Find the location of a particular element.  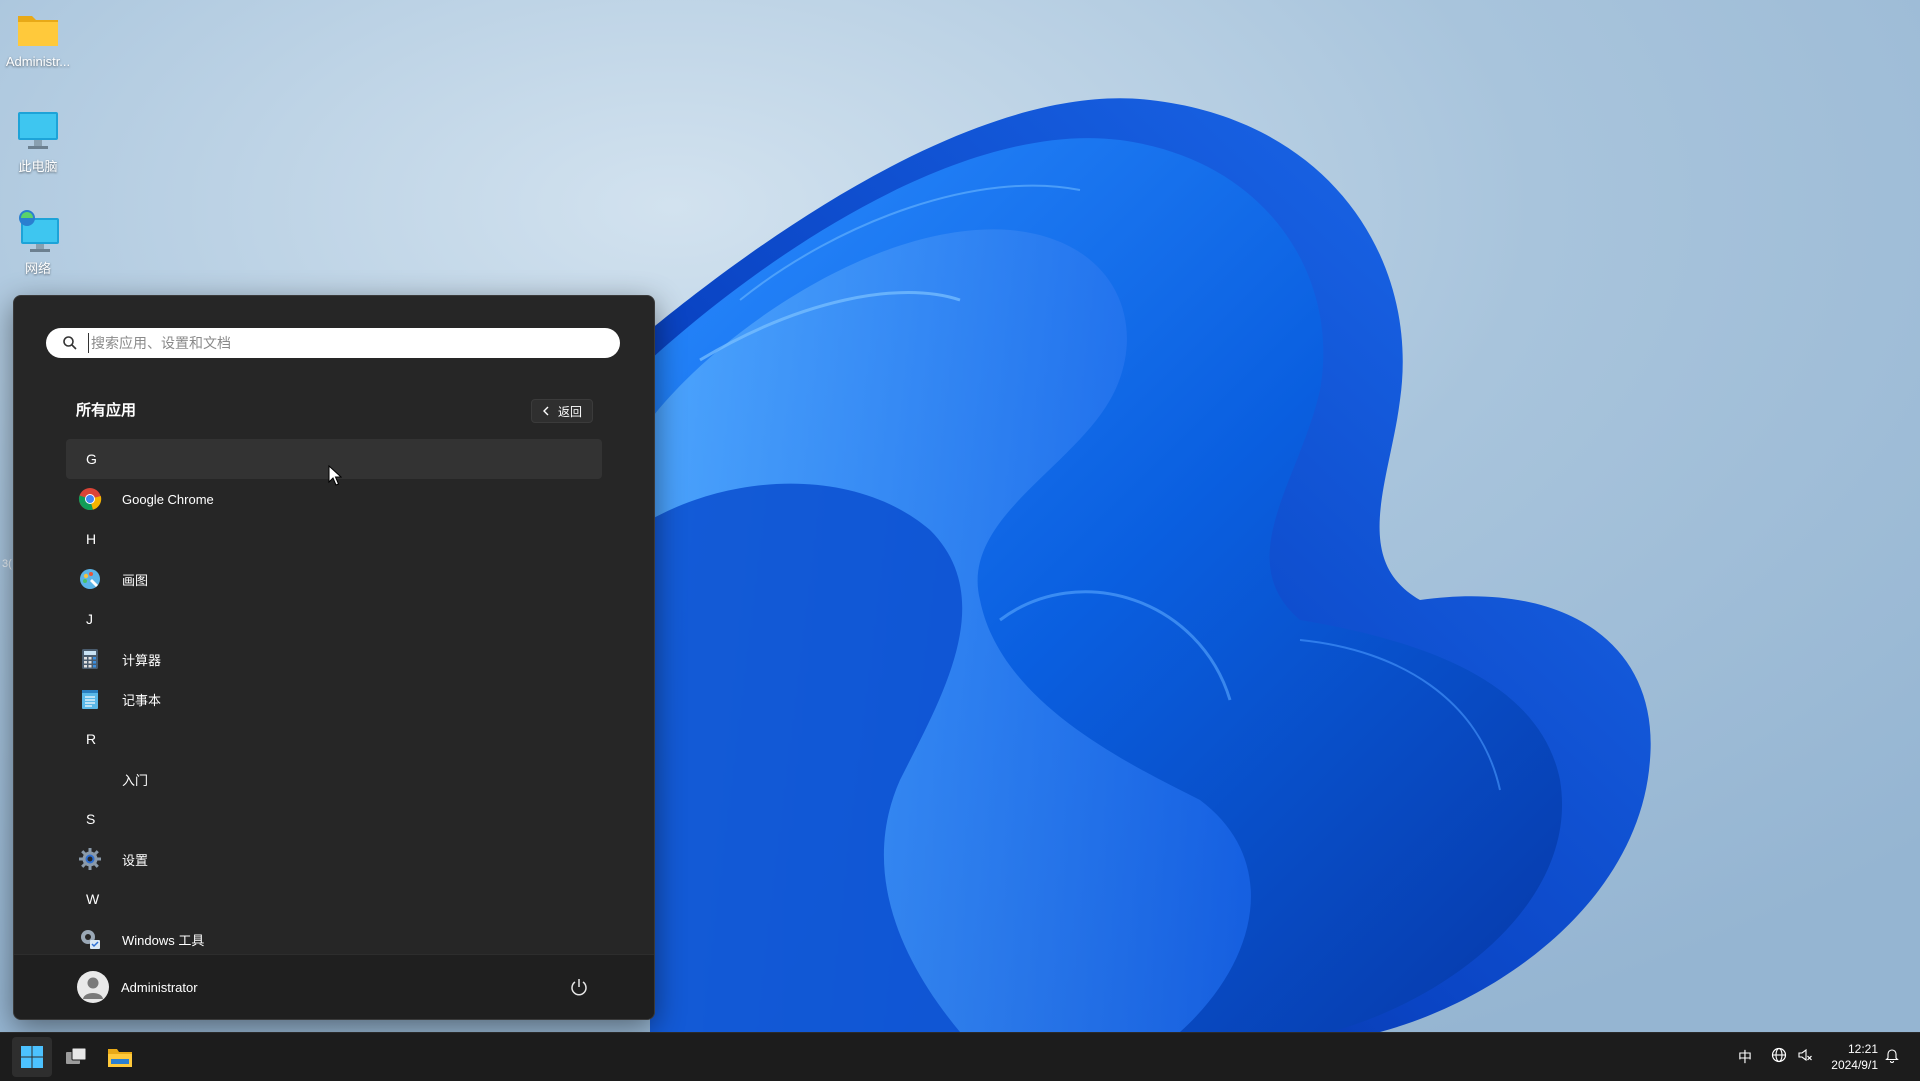

file-explorer-button is located at coordinates (120, 1057).